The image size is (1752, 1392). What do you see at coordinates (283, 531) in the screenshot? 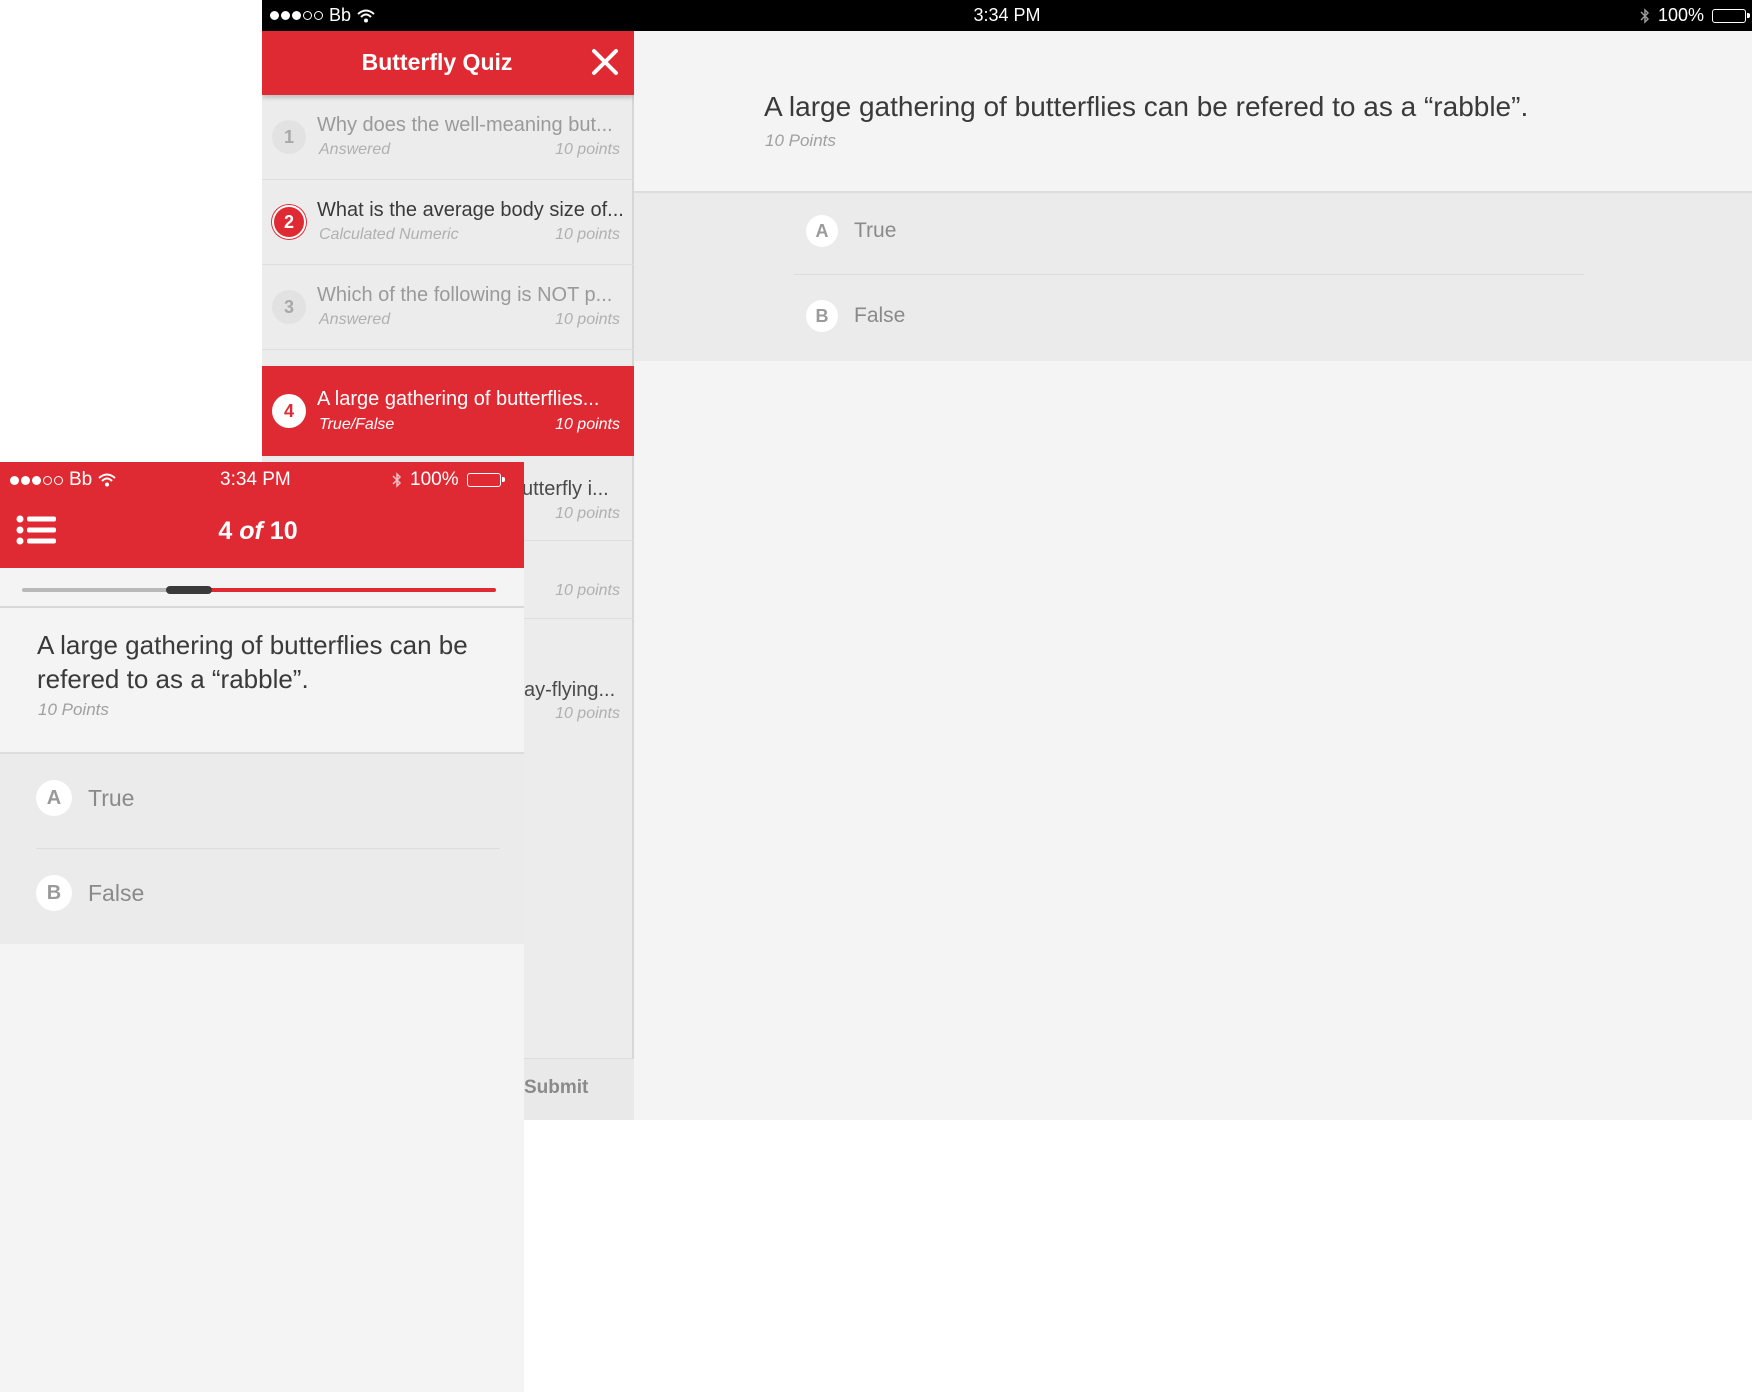
I see `counter-total: 10` at bounding box center [283, 531].